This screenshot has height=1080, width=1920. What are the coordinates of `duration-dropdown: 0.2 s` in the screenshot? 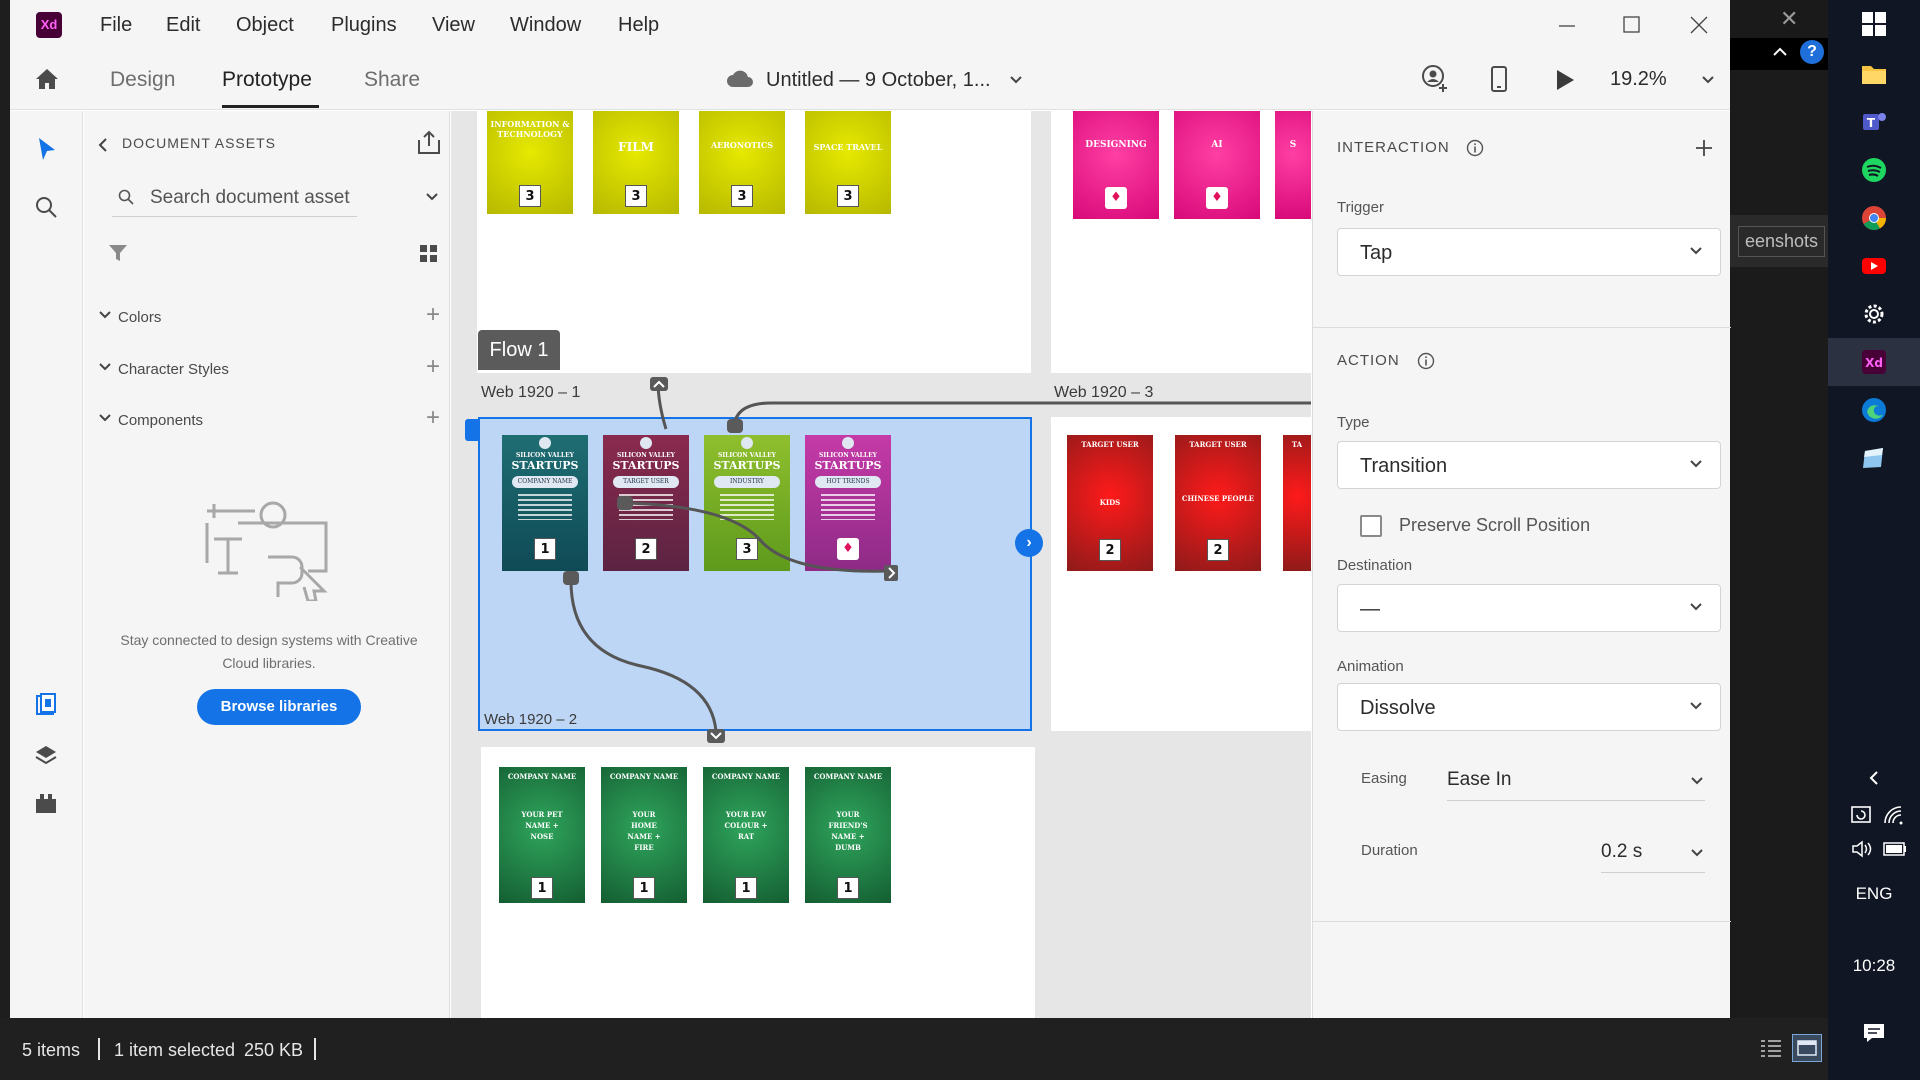 It's located at (1653, 853).